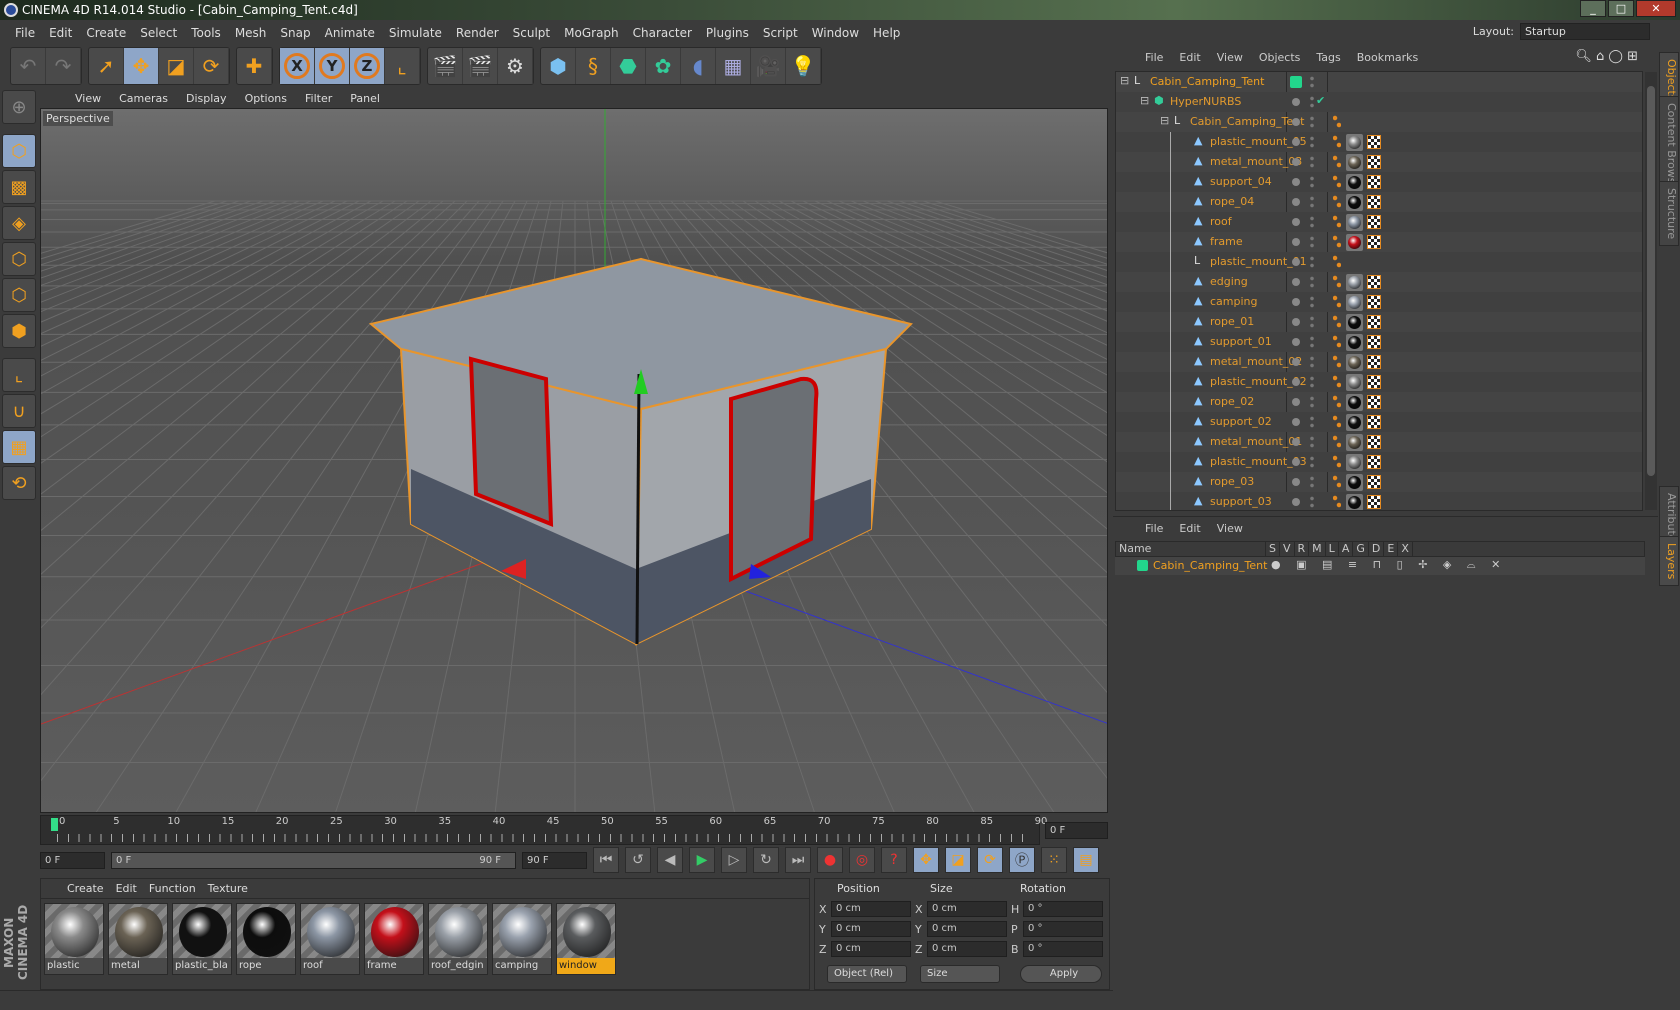 This screenshot has height=1010, width=1680. Describe the element at coordinates (19, 411) in the screenshot. I see `snap-magnet-icon: ∪` at that location.